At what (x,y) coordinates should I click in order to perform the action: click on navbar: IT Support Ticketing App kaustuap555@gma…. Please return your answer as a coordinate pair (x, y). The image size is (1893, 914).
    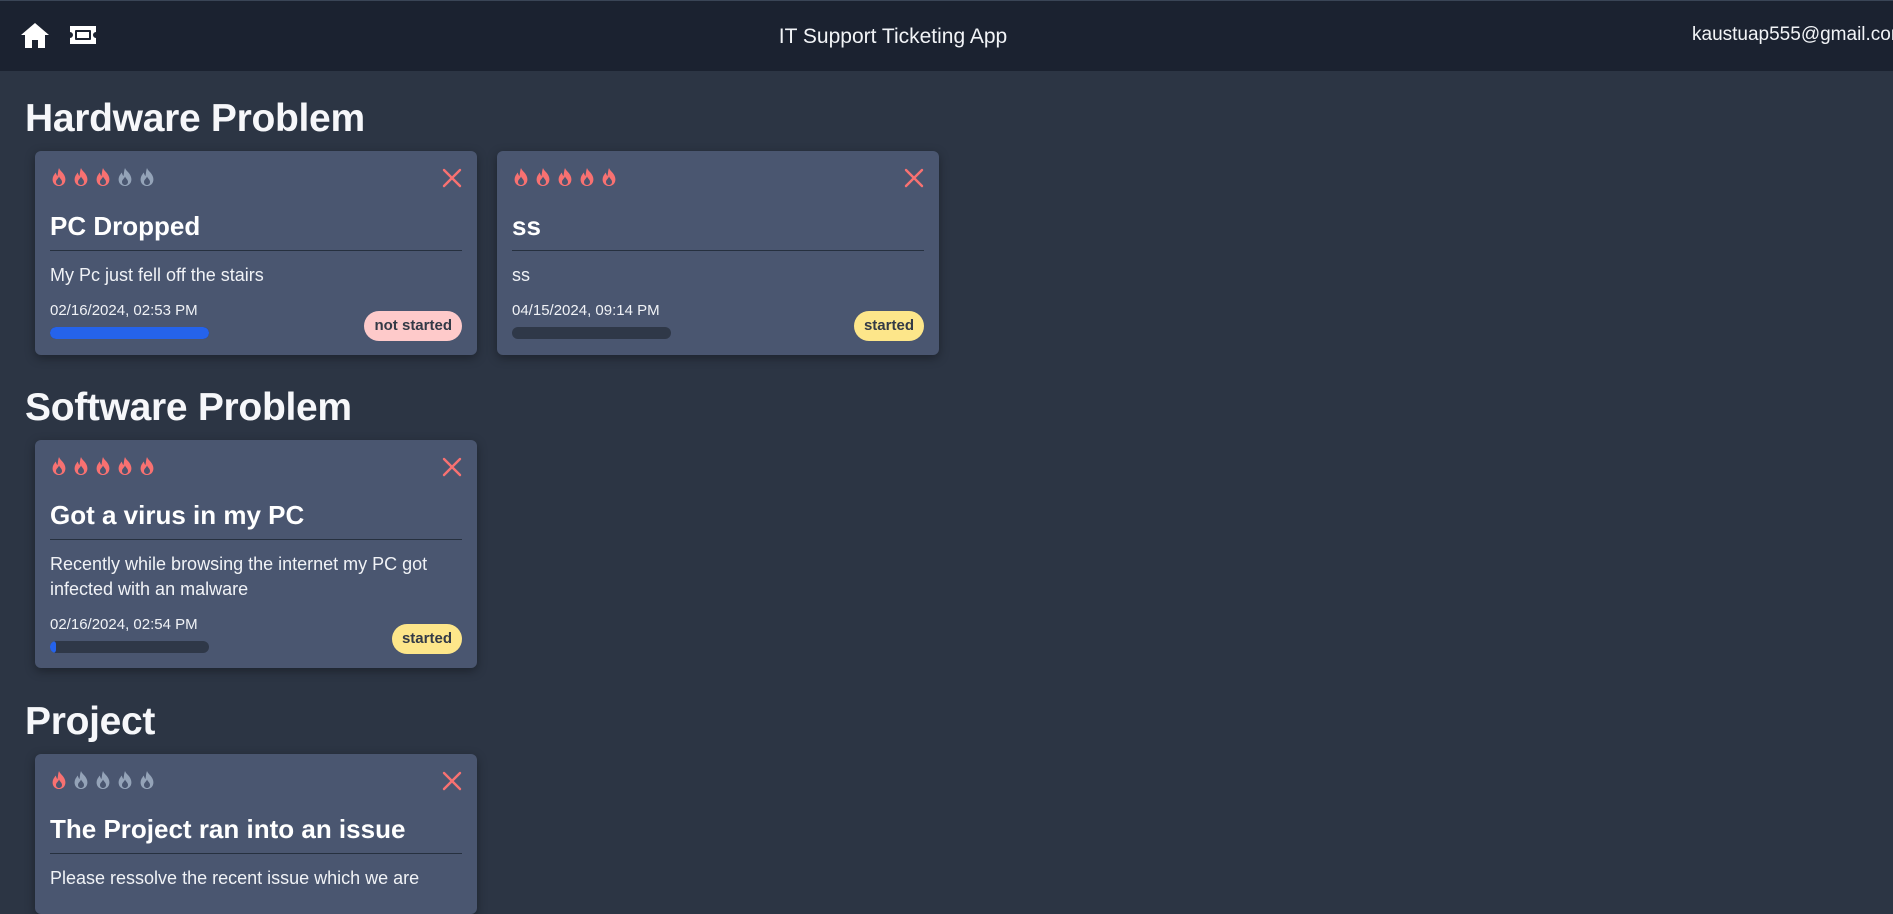
    Looking at the image, I should click on (946, 35).